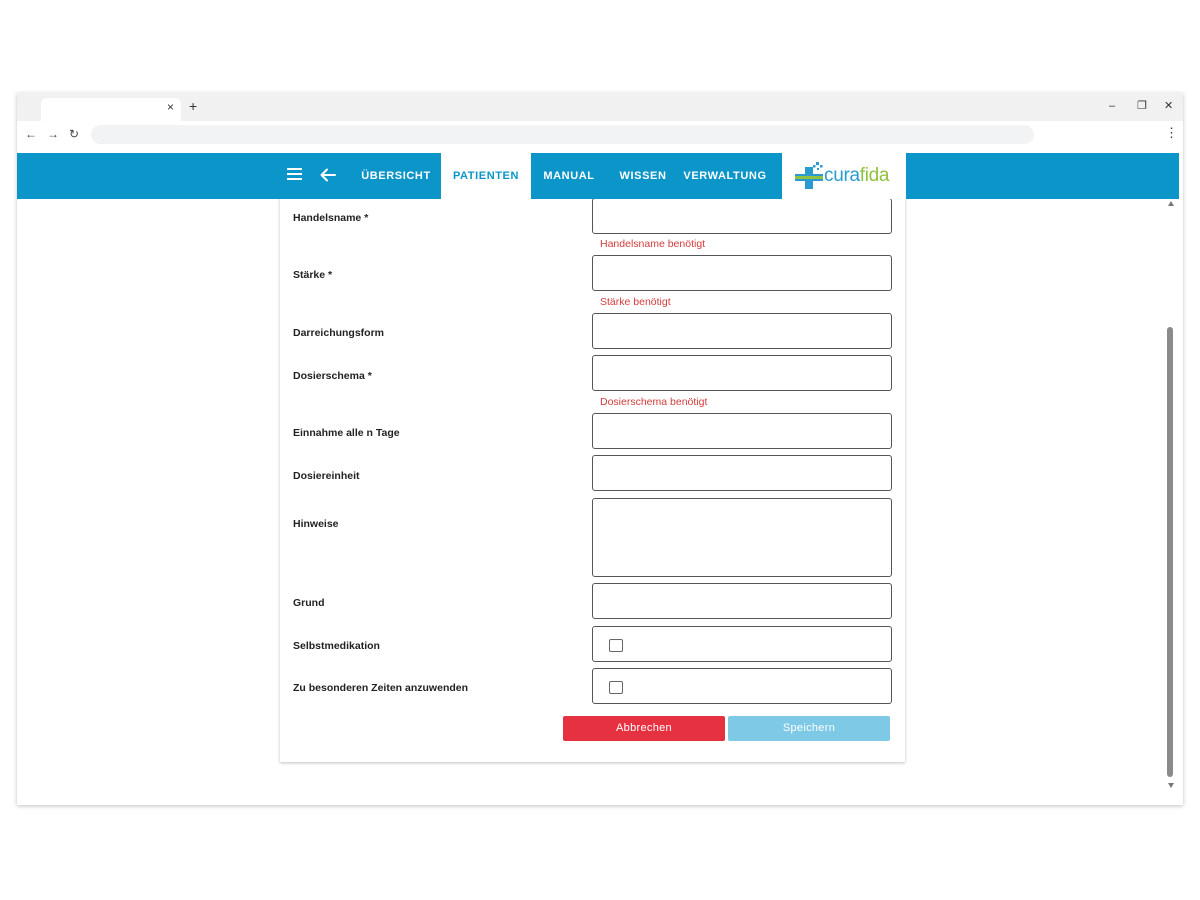 The height and width of the screenshot is (900, 1200). I want to click on handelsname-input, so click(742, 216).